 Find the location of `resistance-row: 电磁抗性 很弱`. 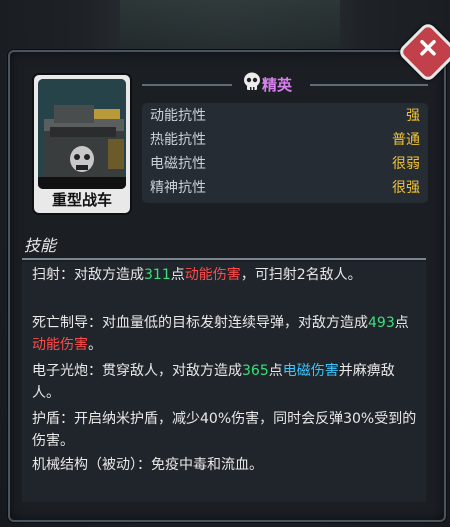

resistance-row: 电磁抗性 很弱 is located at coordinates (285, 164).